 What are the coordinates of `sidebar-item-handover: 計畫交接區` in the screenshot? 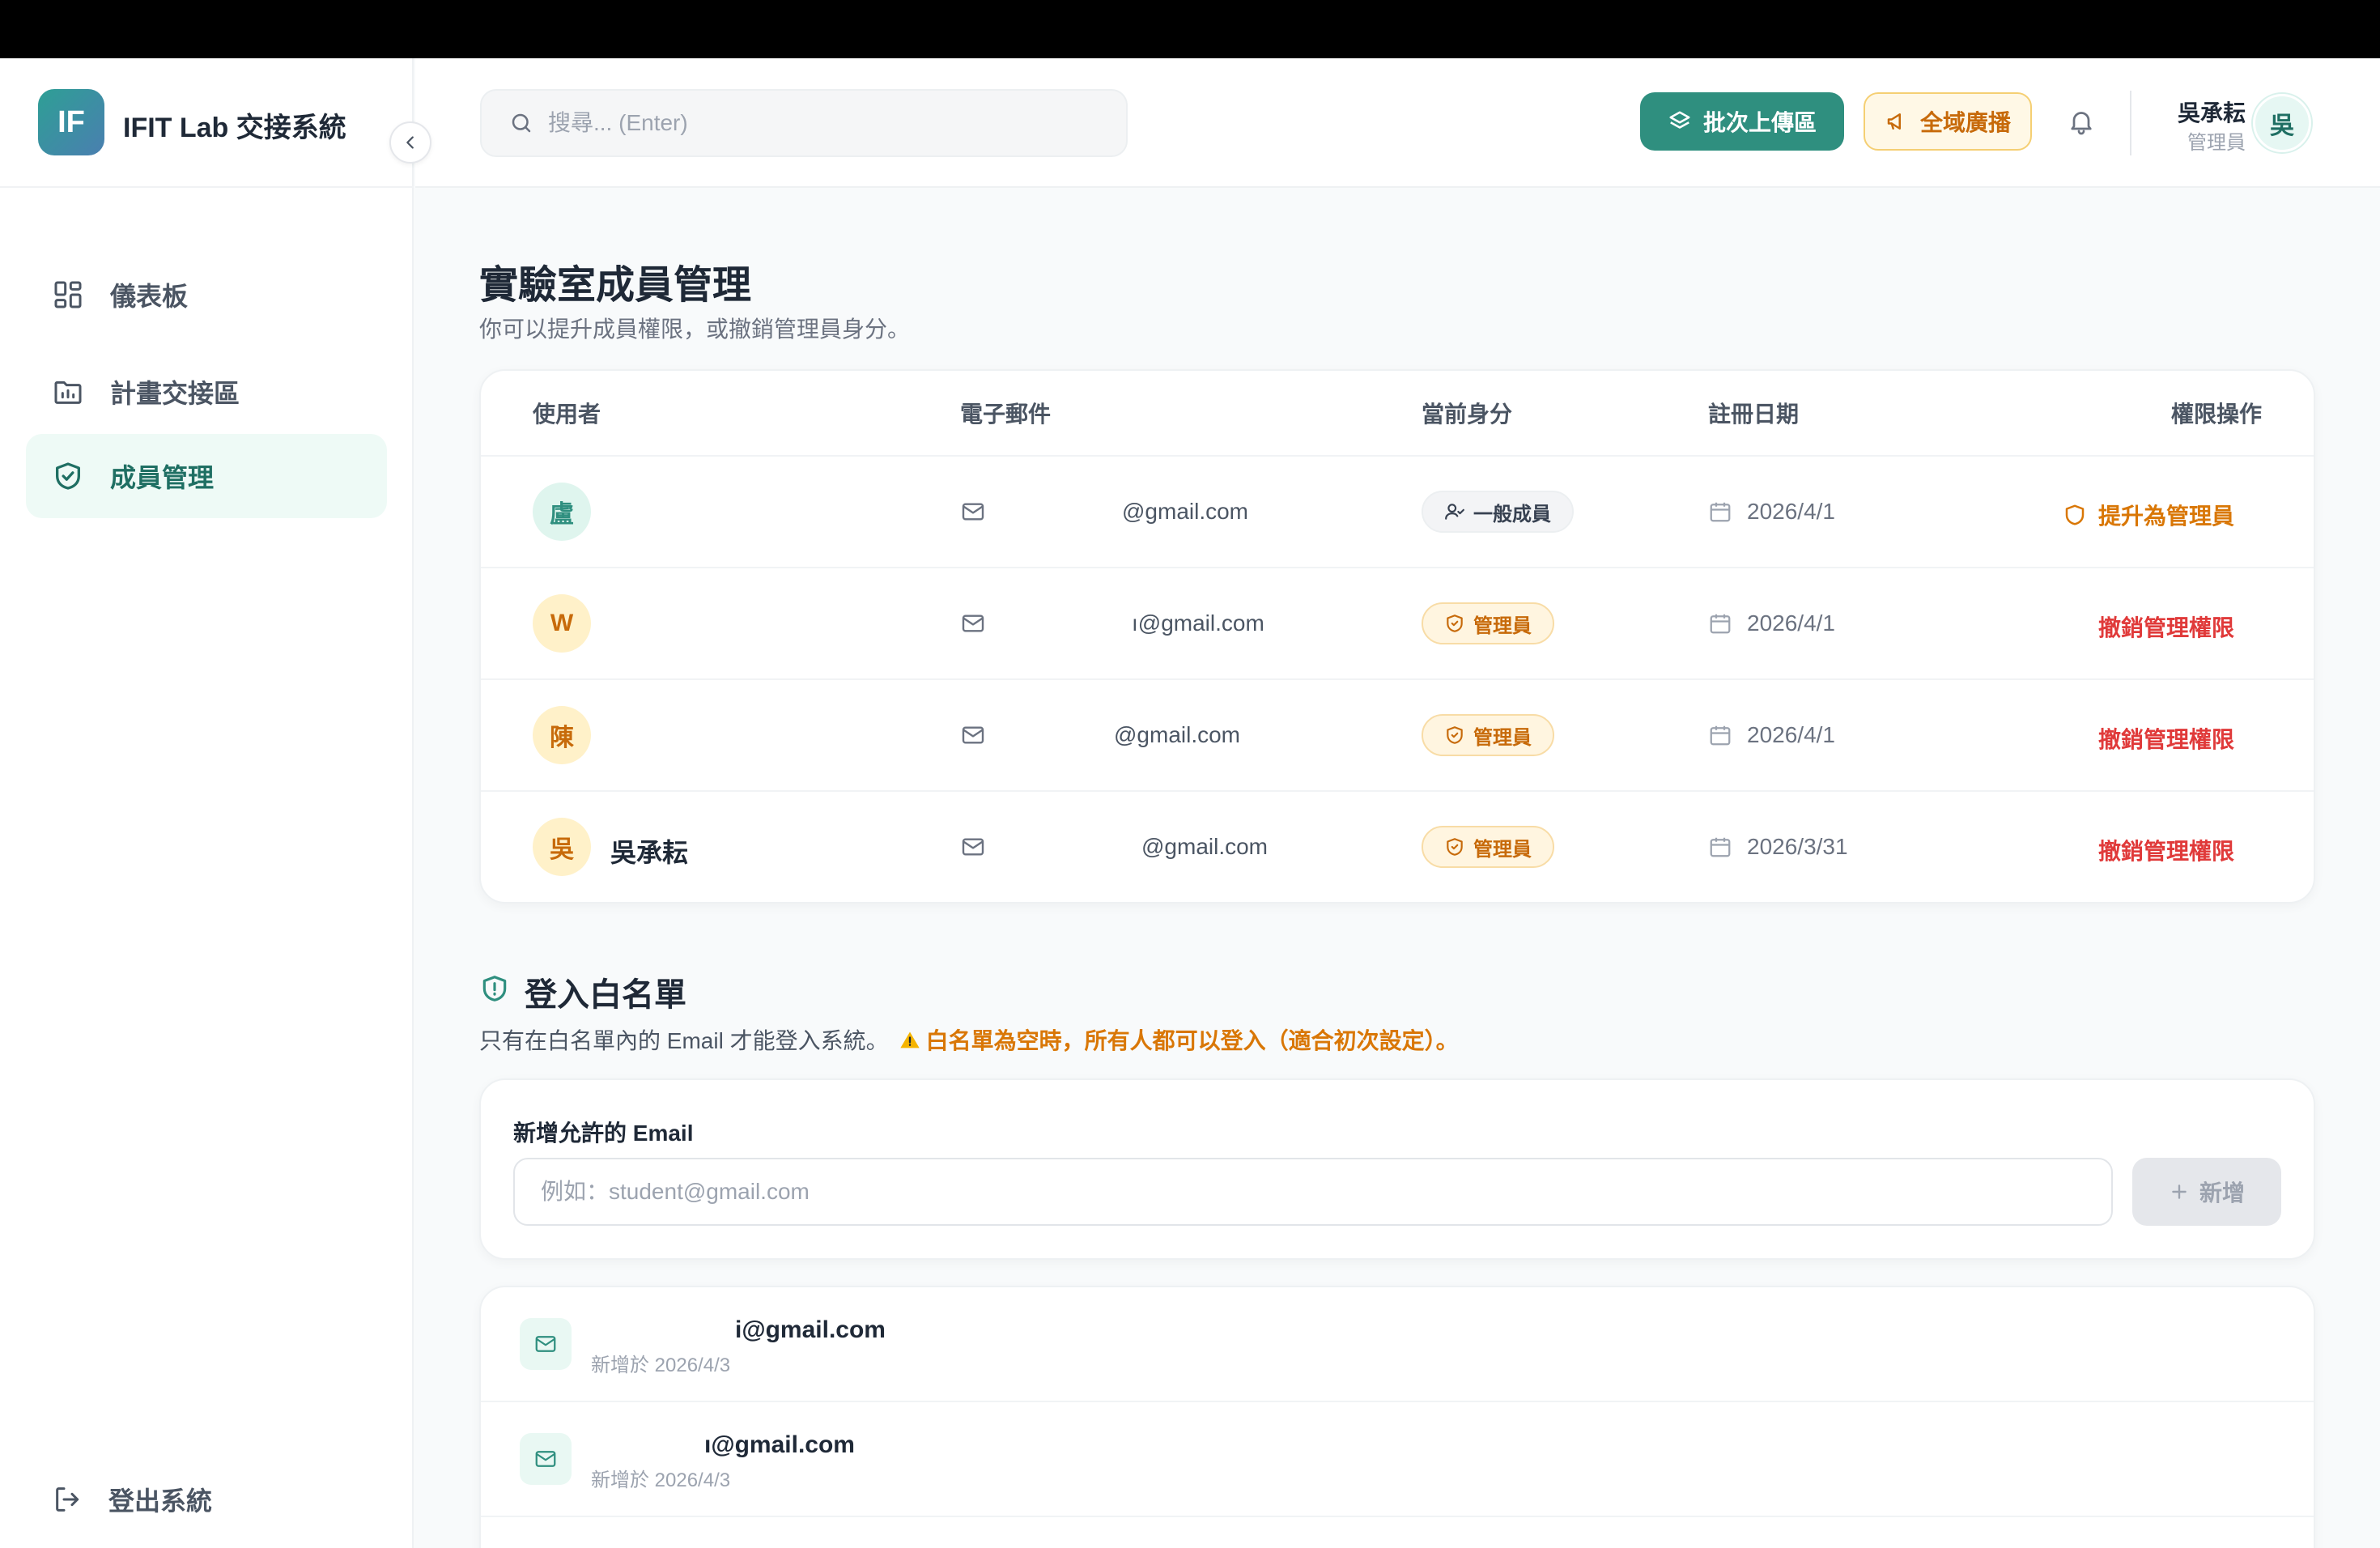 It's located at (206, 392).